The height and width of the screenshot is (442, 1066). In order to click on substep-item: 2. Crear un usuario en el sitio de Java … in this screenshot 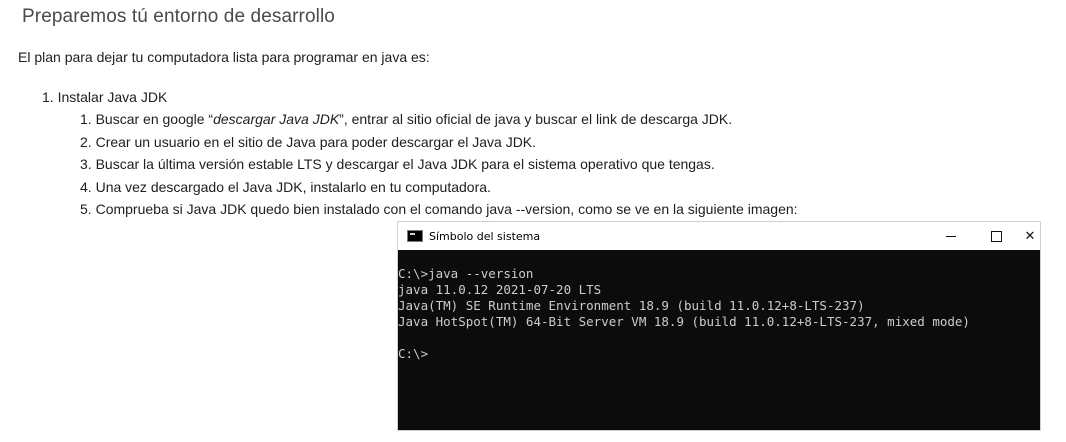, I will do `click(439, 144)`.